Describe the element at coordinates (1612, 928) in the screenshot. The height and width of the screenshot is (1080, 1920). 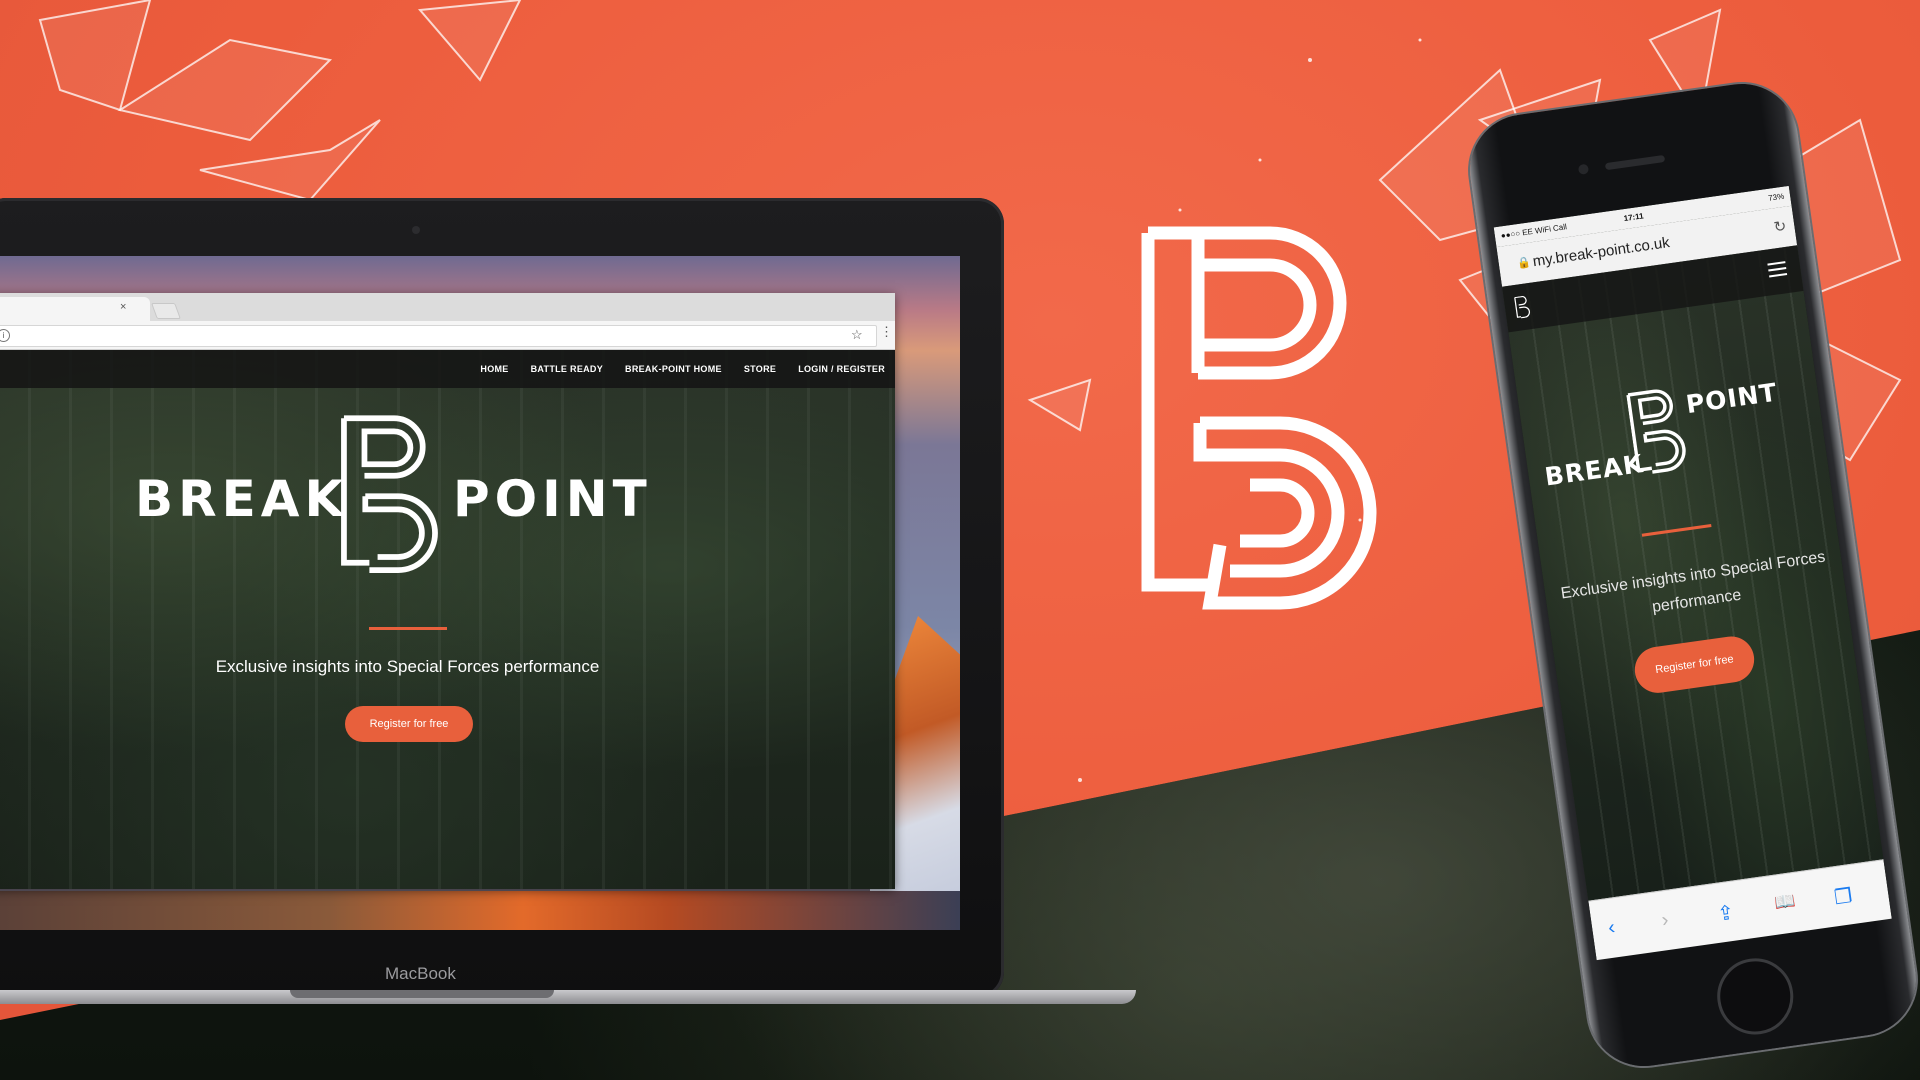
I see `back-icon: ‹` at that location.